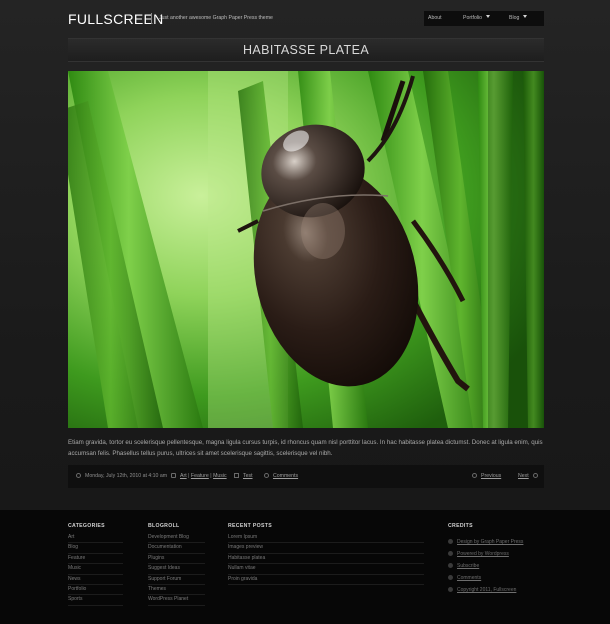 This screenshot has height=624, width=610. I want to click on folder-icon, so click(173, 475).